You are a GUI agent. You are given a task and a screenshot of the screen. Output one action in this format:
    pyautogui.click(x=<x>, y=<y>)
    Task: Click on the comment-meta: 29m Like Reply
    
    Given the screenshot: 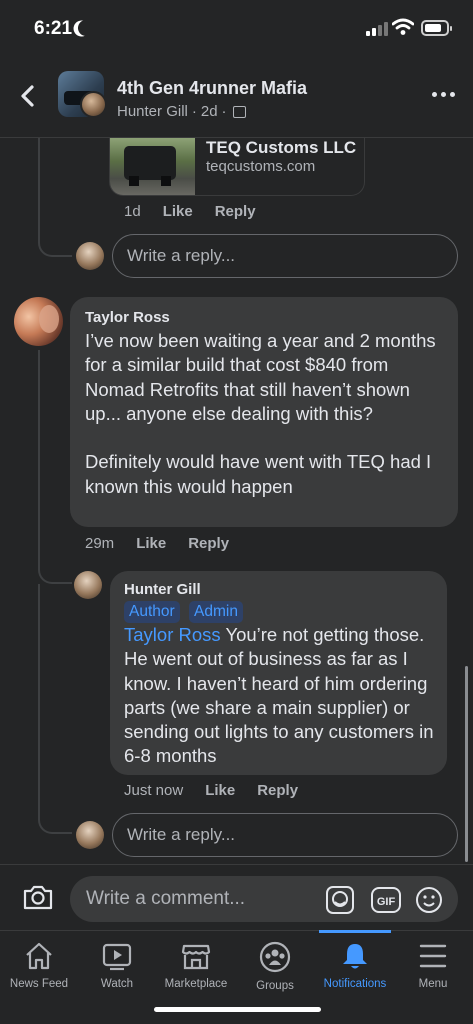 What is the action you would take?
    pyautogui.click(x=157, y=543)
    